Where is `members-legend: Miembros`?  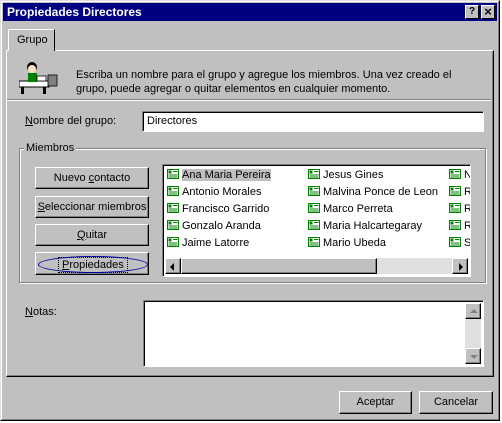
members-legend: Miembros is located at coordinates (50, 148).